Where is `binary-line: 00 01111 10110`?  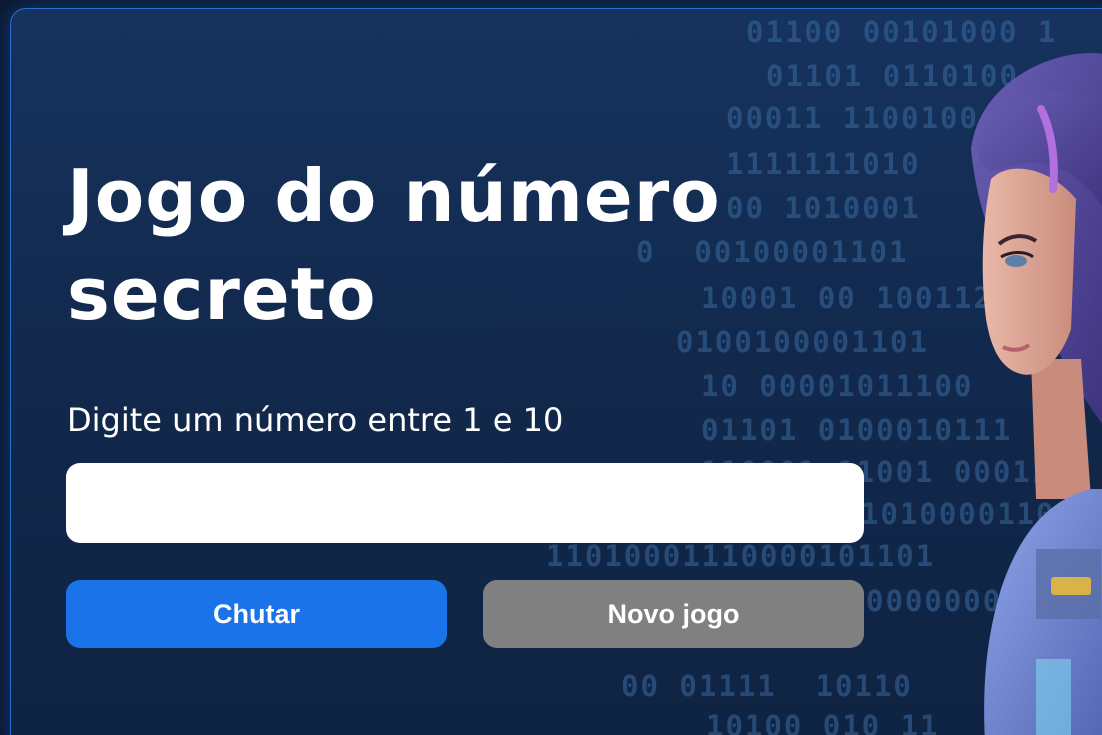
binary-line: 00 01111 10110 is located at coordinates (767, 686).